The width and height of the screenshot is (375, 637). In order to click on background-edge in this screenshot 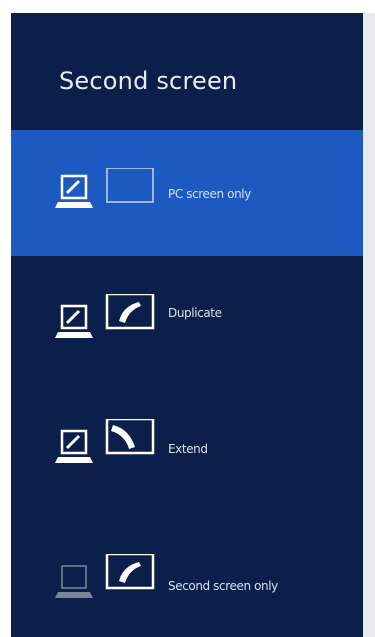, I will do `click(369, 325)`.